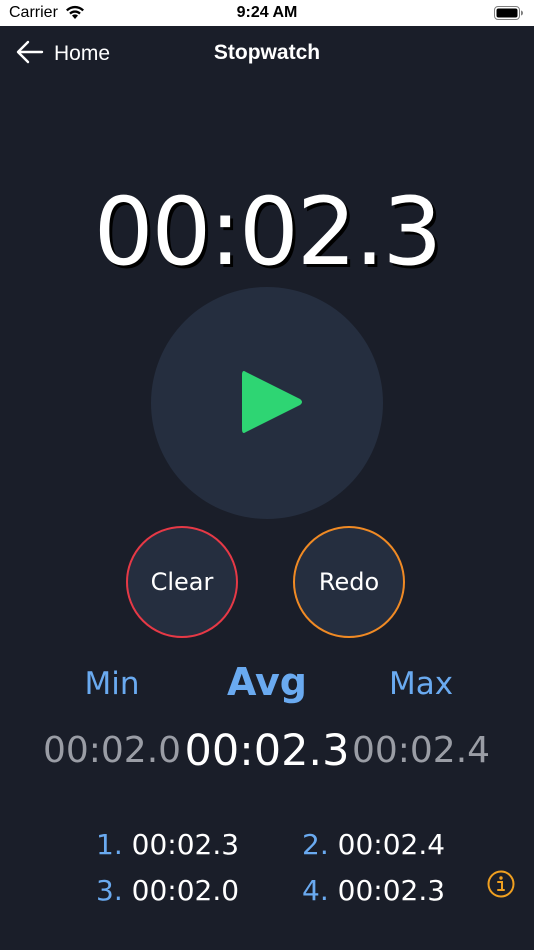 The image size is (534, 950). I want to click on status-bar: Carrier 9:24 AM, so click(267, 13).